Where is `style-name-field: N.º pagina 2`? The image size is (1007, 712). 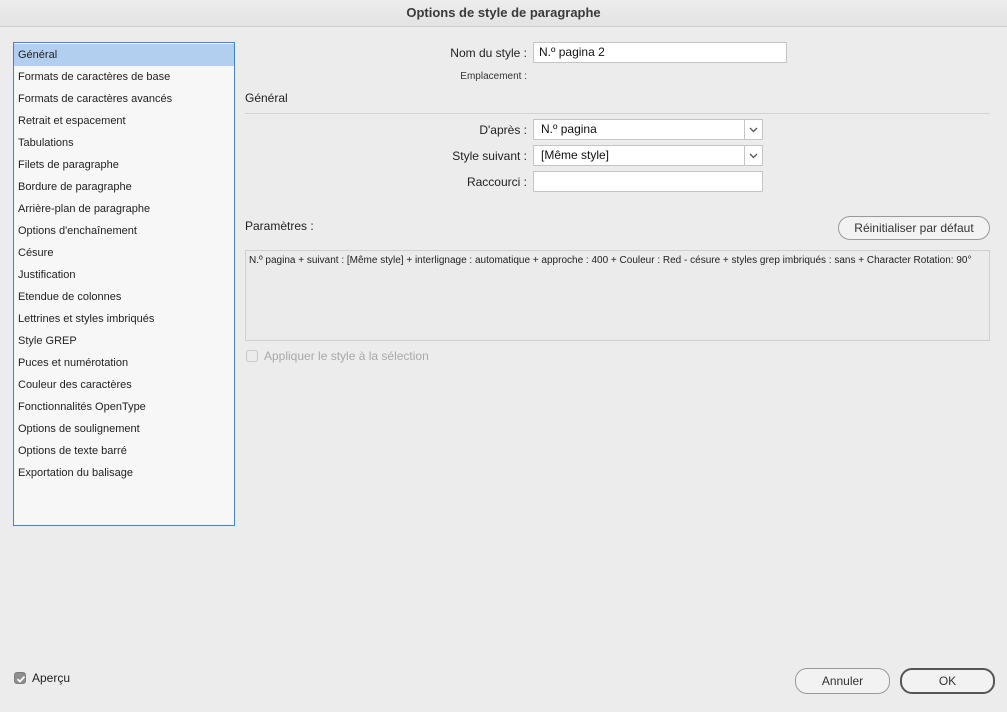
style-name-field: N.º pagina 2 is located at coordinates (660, 52).